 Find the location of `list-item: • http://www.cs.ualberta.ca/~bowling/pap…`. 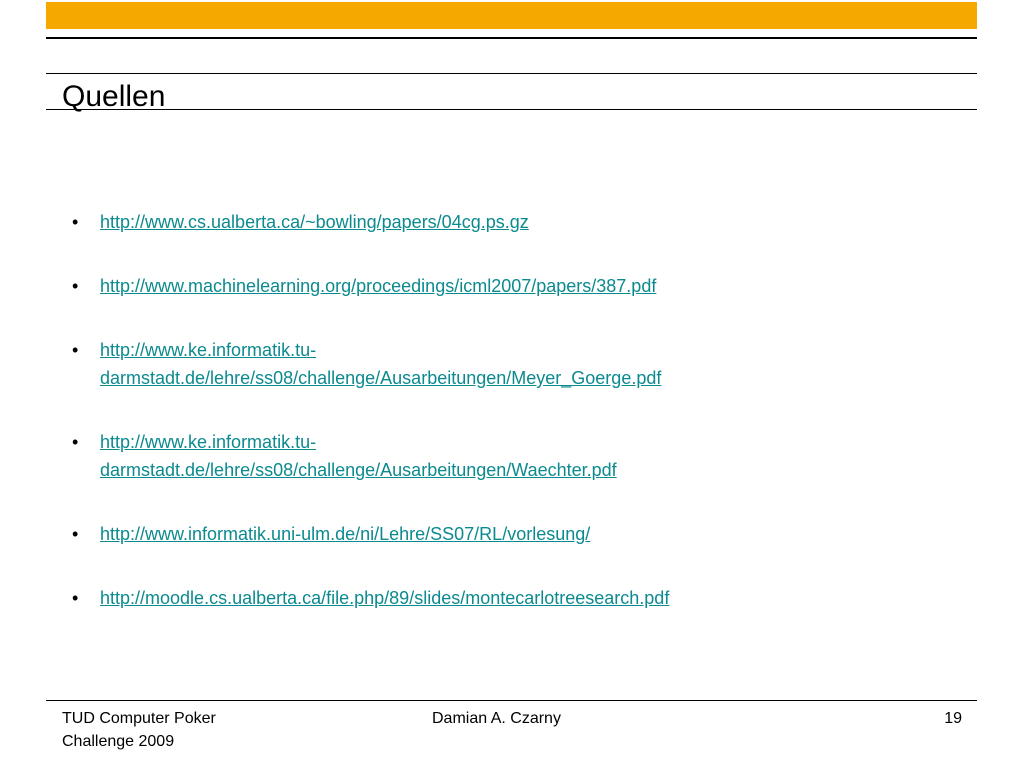

list-item: • http://www.cs.ualberta.ca/~bowling/pap… is located at coordinates (512, 222).